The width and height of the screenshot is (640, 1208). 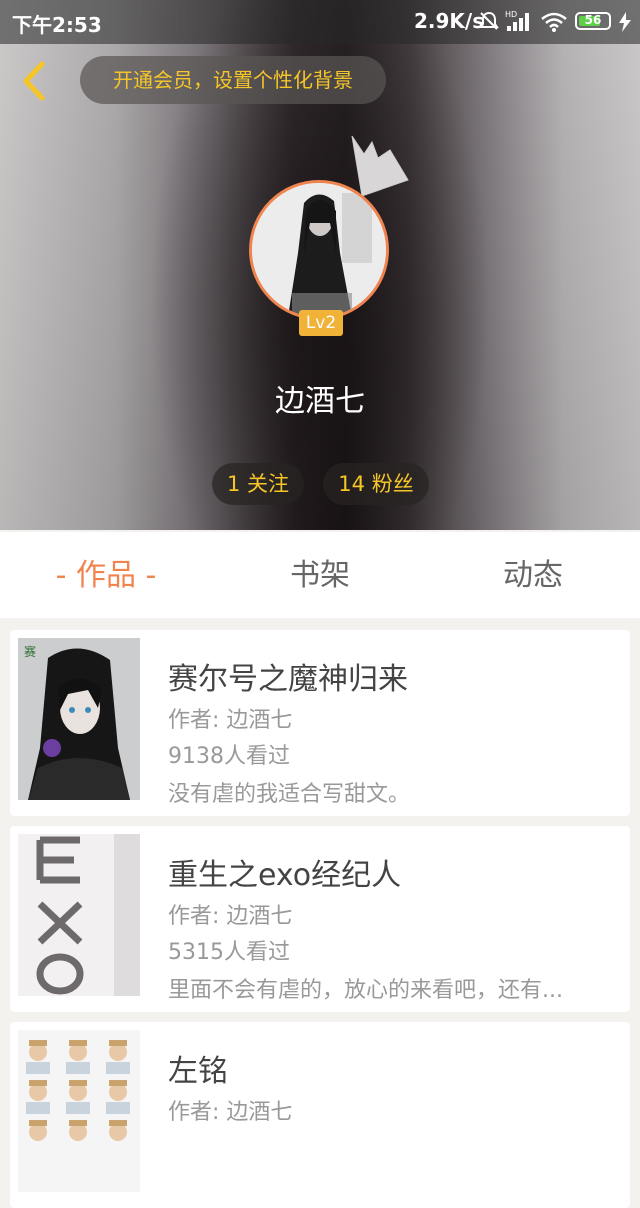 What do you see at coordinates (533, 575) in the screenshot?
I see `tab-moments: 动态` at bounding box center [533, 575].